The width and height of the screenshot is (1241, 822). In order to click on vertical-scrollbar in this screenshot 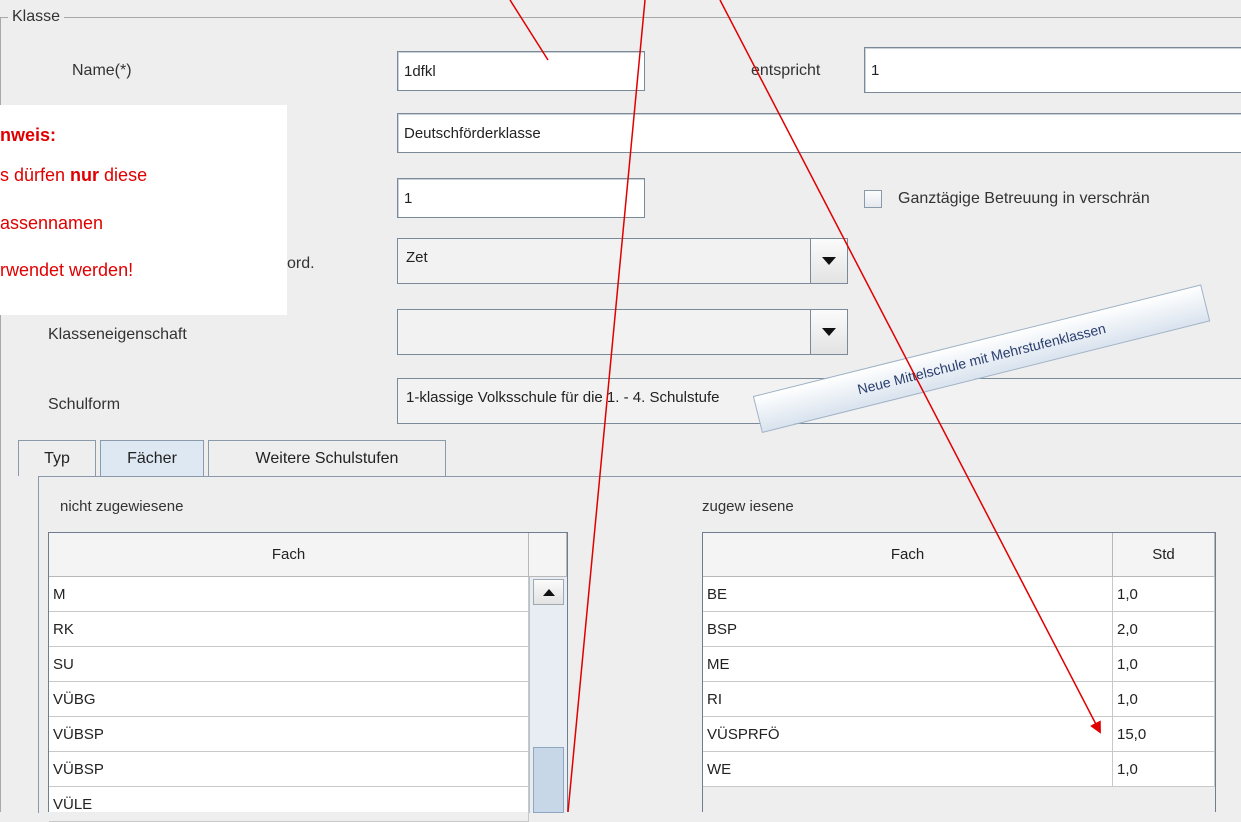, I will do `click(548, 695)`.